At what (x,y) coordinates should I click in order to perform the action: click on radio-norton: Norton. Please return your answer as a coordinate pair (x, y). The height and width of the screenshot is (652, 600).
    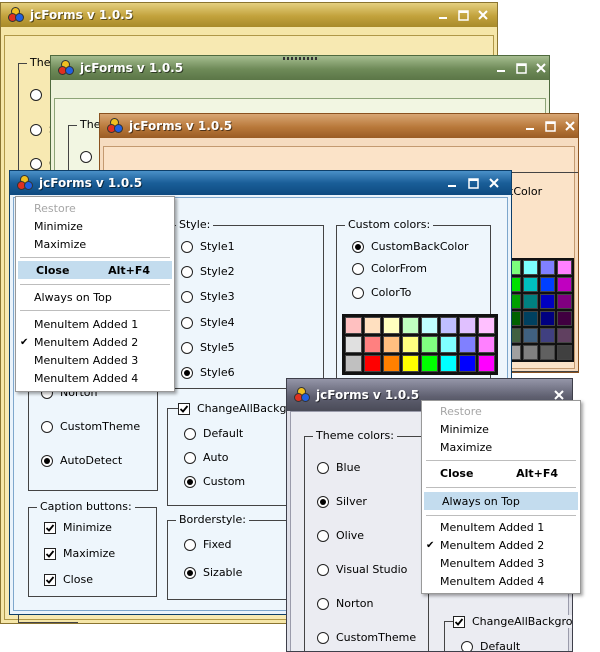
    Looking at the image, I should click on (345, 603).